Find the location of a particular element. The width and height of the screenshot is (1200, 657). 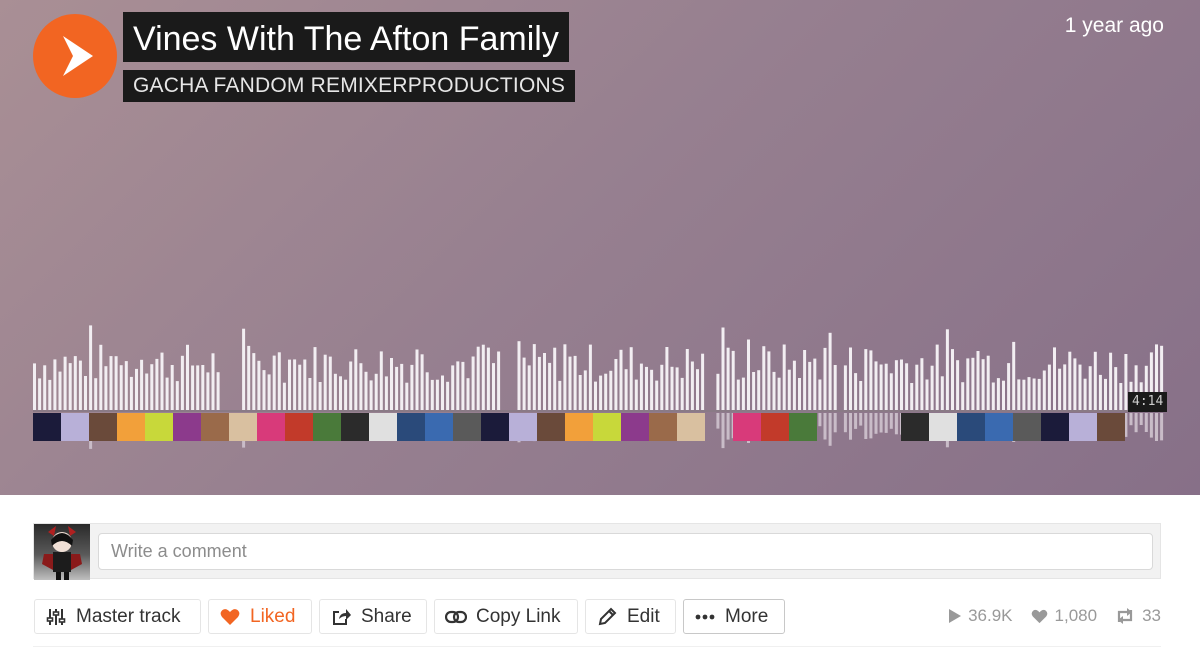

artist-name: GACHA FANDOM REMIXERPRODUCTIONS is located at coordinates (349, 86).